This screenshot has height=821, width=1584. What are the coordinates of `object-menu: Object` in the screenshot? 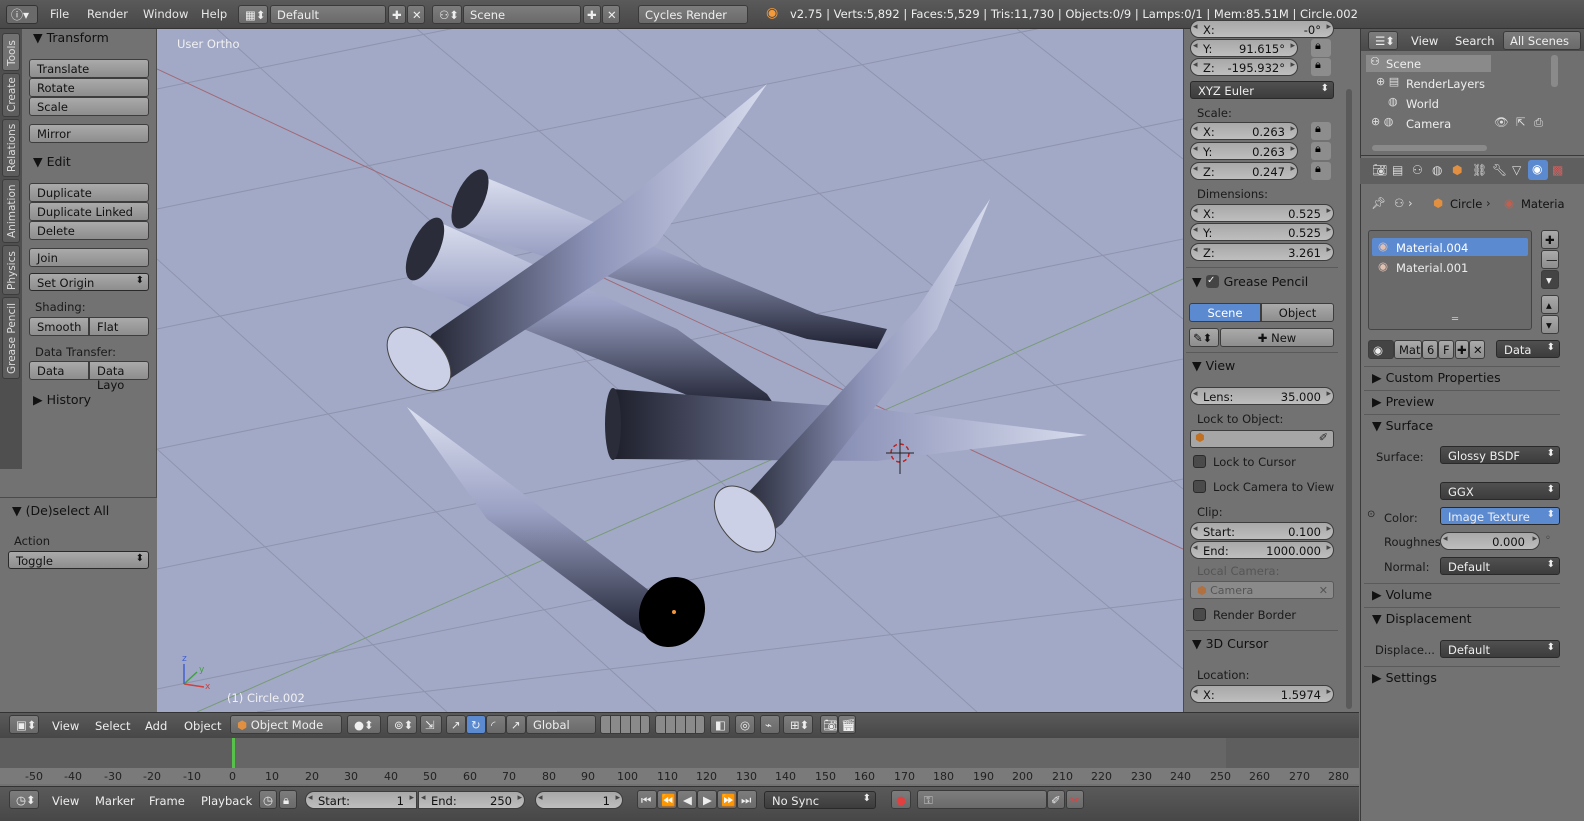 It's located at (202, 726).